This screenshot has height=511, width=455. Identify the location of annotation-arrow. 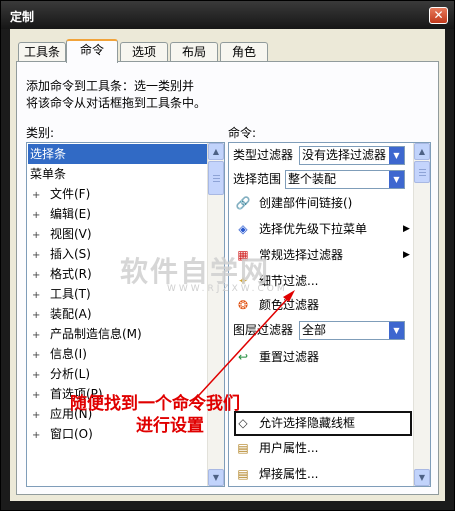
(241, 348).